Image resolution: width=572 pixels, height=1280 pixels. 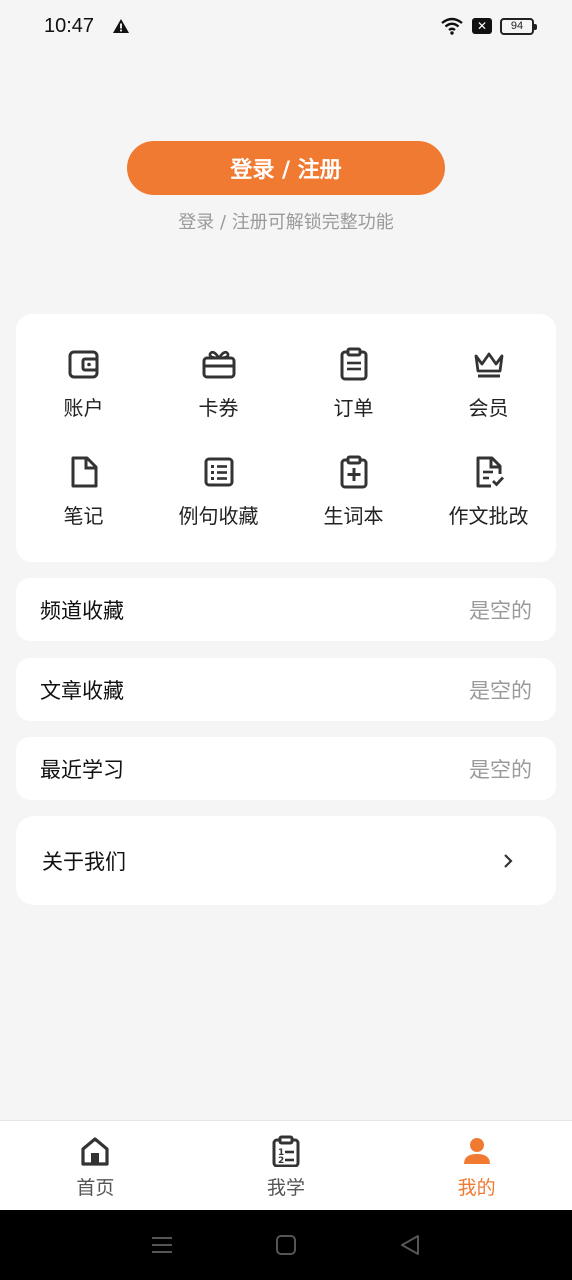 I want to click on battery-indicator: 94, so click(x=518, y=26).